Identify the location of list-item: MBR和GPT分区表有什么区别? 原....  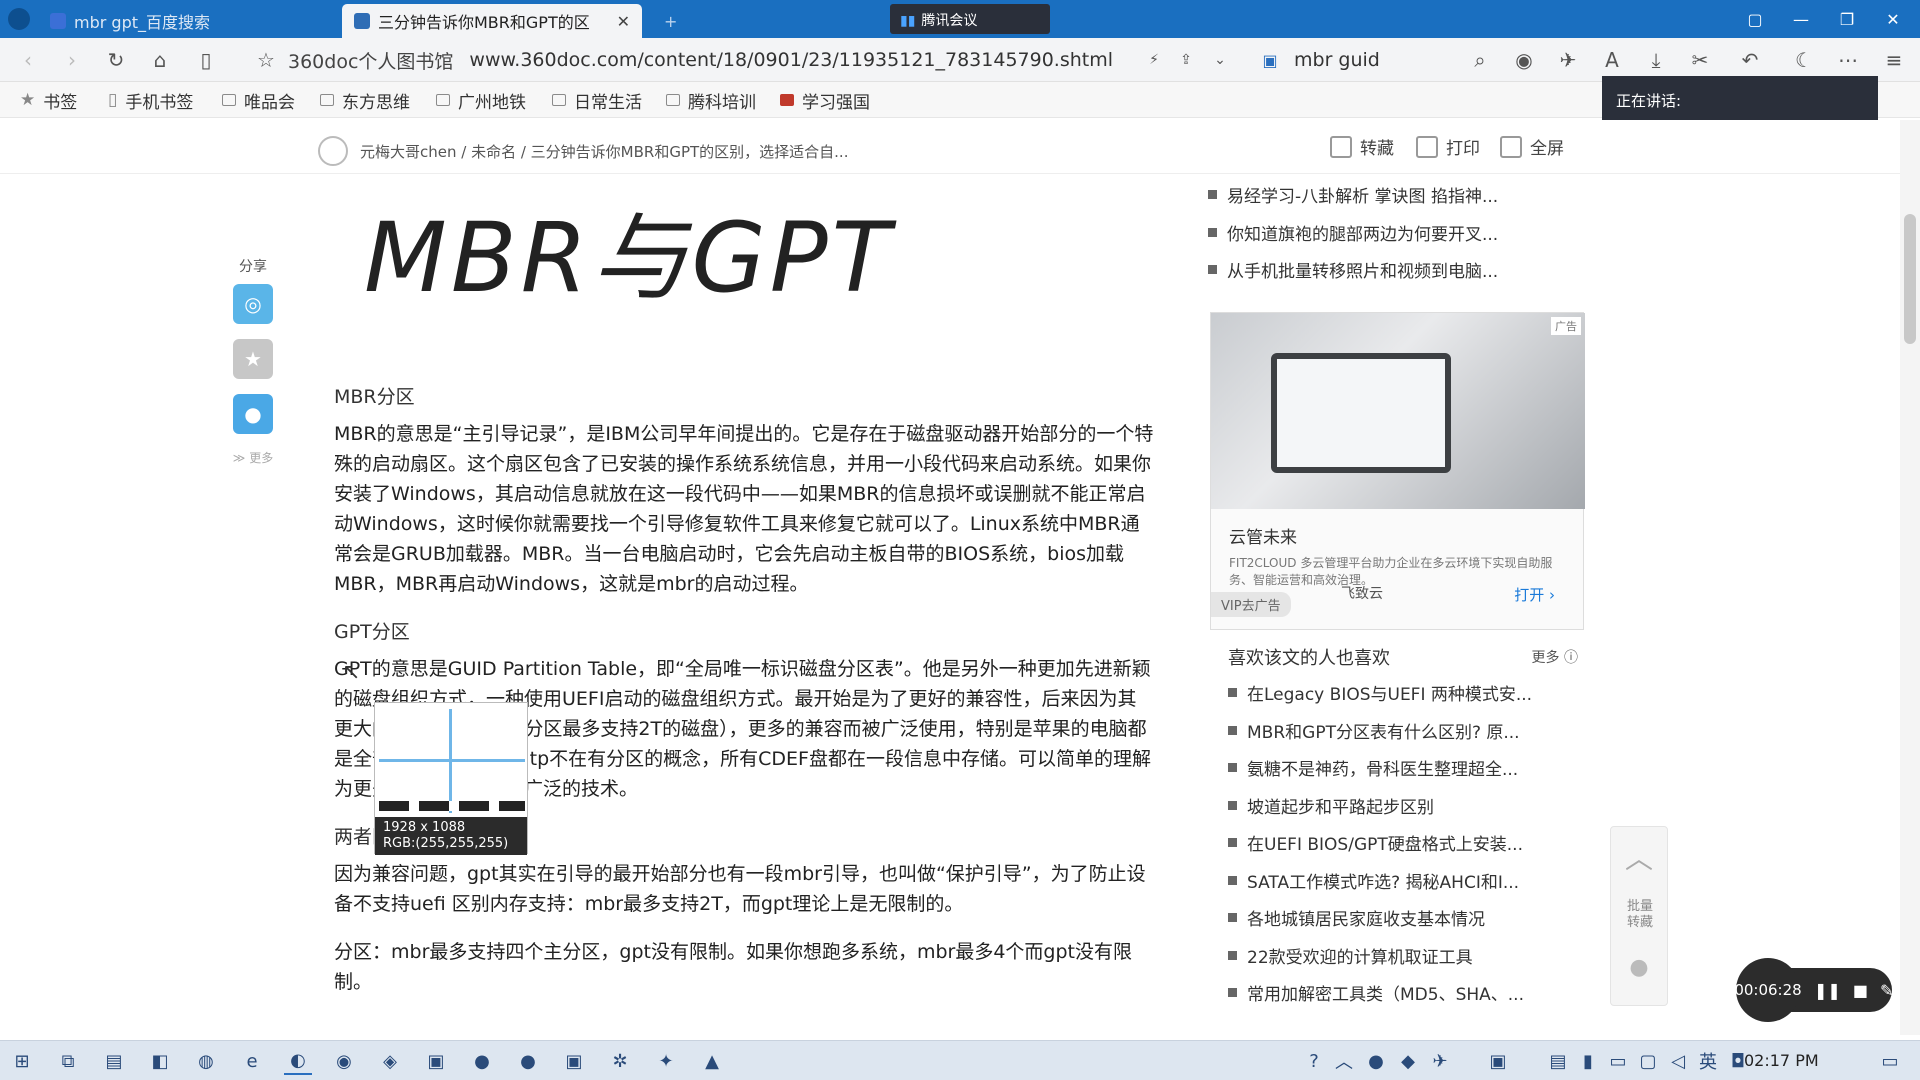
(1403, 731).